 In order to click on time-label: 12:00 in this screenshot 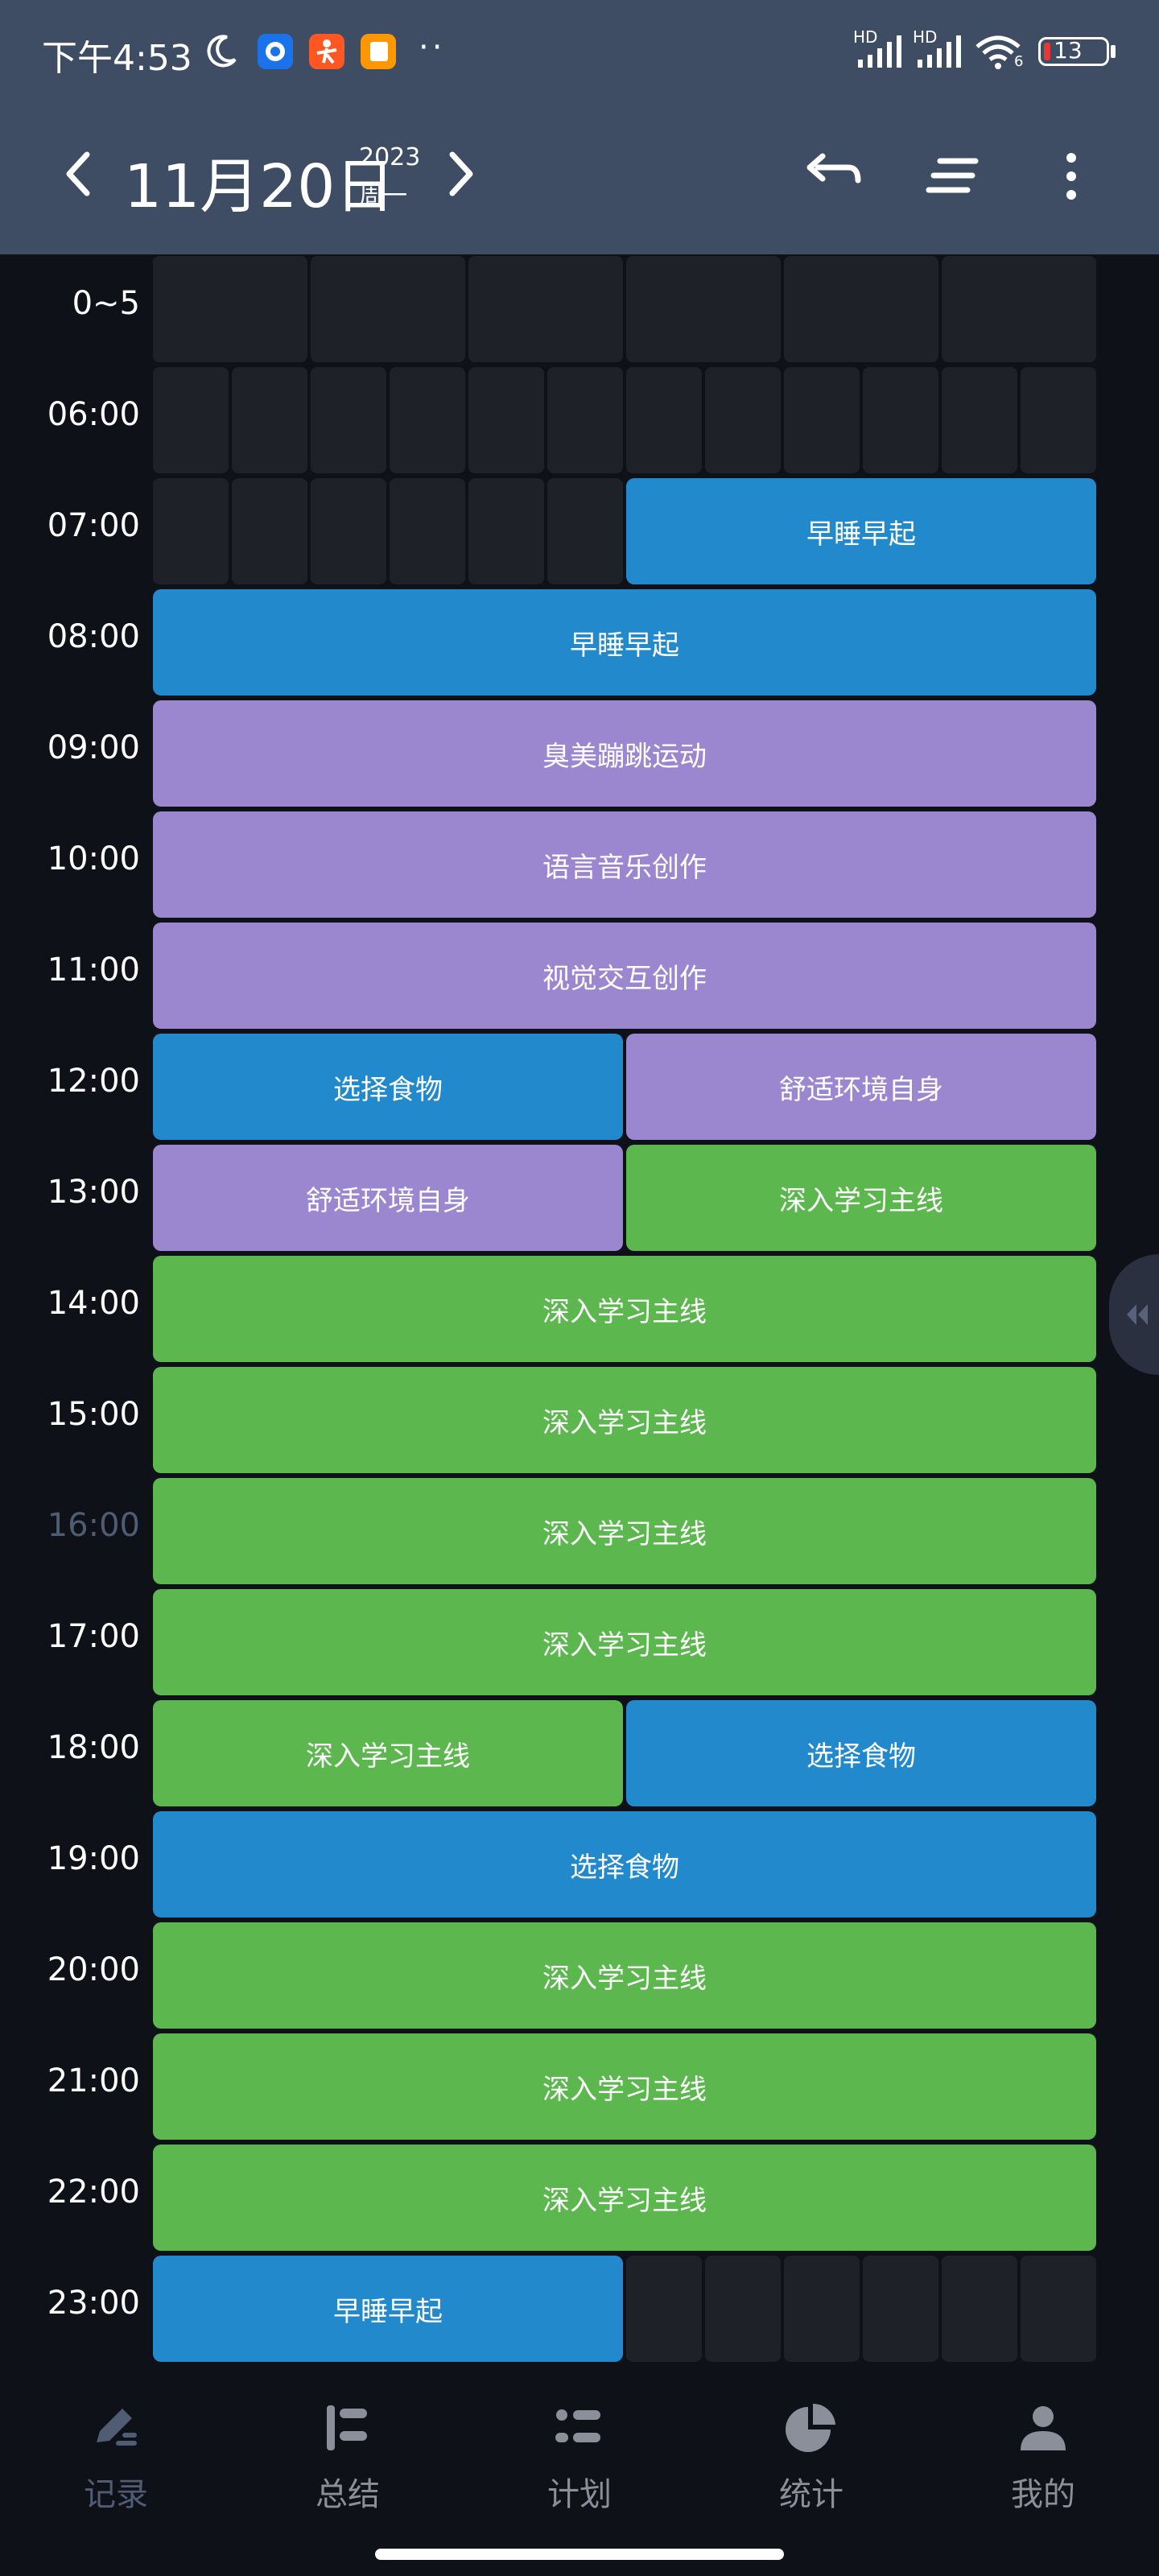, I will do `click(93, 1081)`.